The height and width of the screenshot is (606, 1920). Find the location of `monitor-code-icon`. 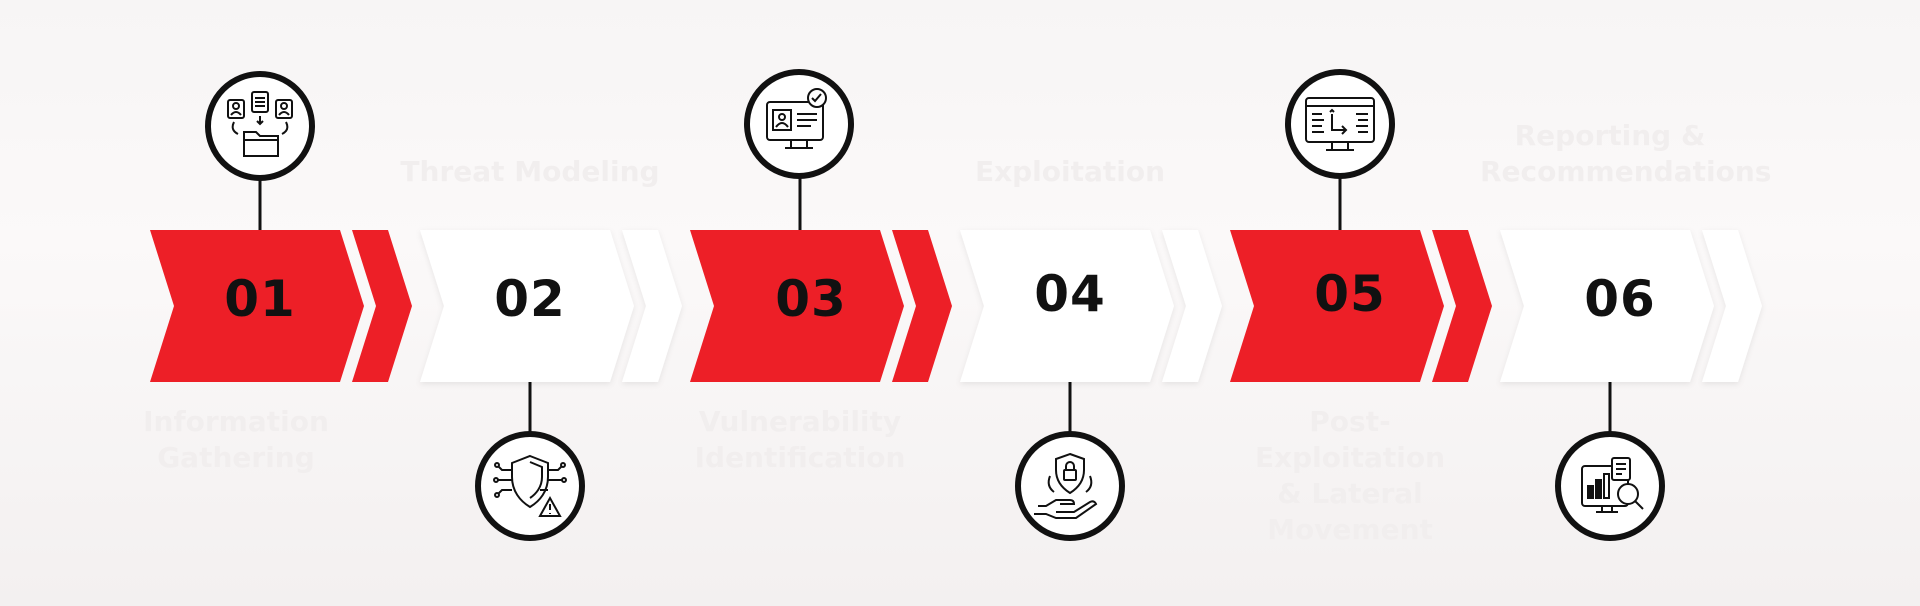

monitor-code-icon is located at coordinates (1340, 124).